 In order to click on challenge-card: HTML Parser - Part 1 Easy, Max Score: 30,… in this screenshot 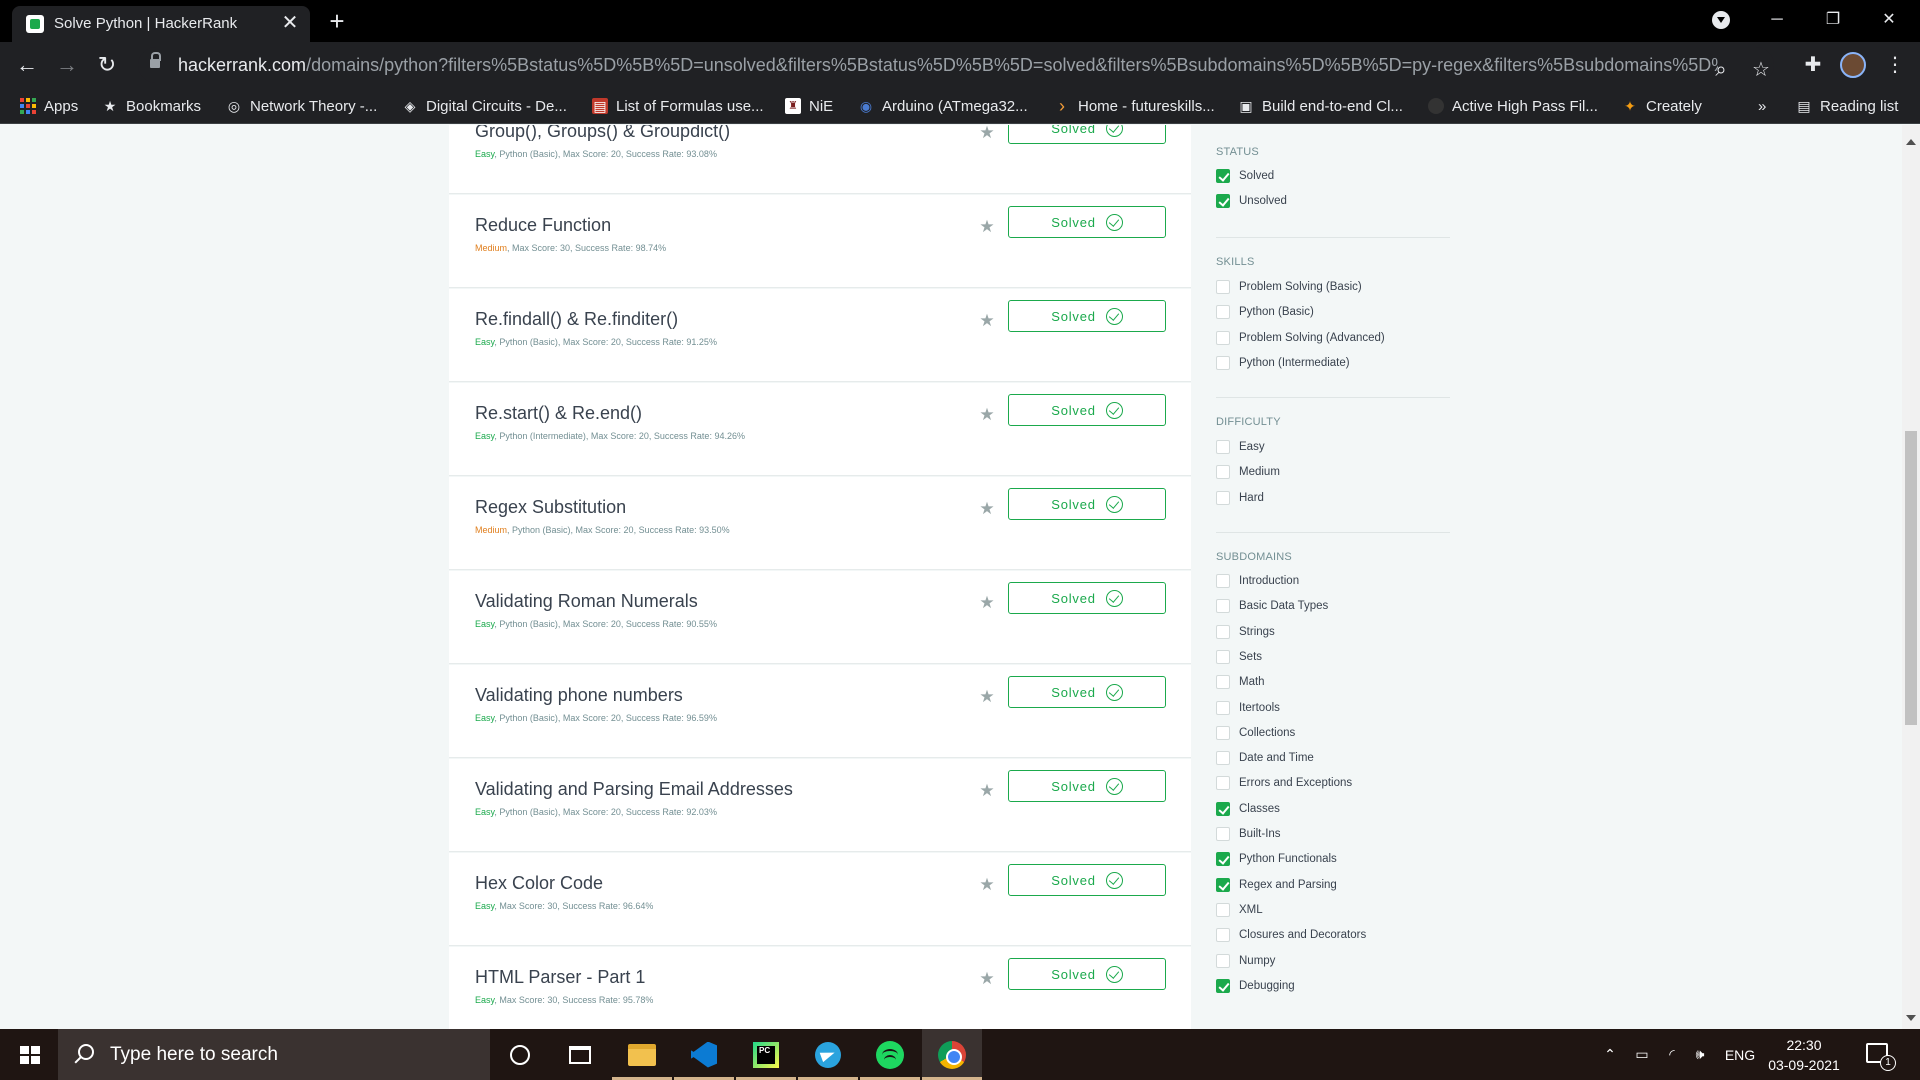, I will do `click(820, 988)`.